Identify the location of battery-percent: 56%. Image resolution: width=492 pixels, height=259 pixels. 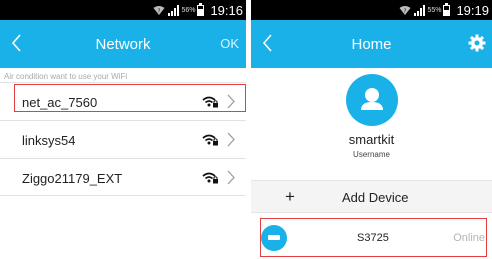
(188, 10).